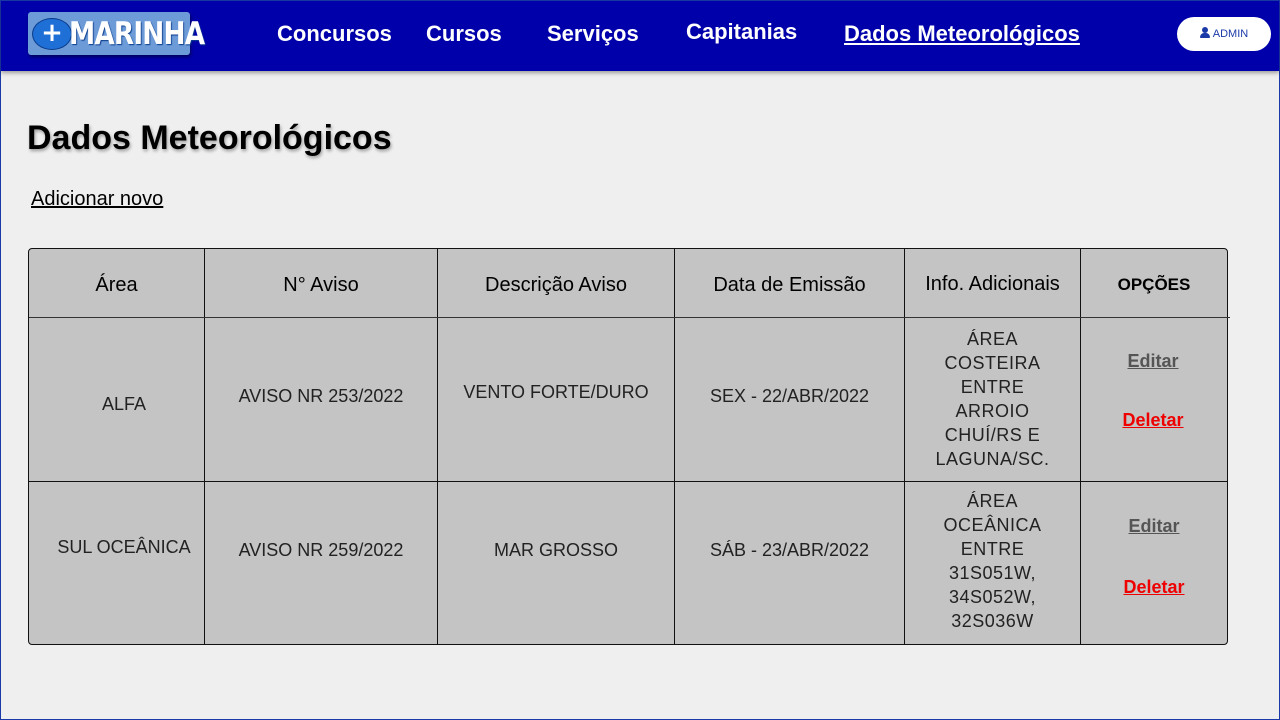  What do you see at coordinates (1154, 284) in the screenshot?
I see `header-opcoes: OPÇÕES` at bounding box center [1154, 284].